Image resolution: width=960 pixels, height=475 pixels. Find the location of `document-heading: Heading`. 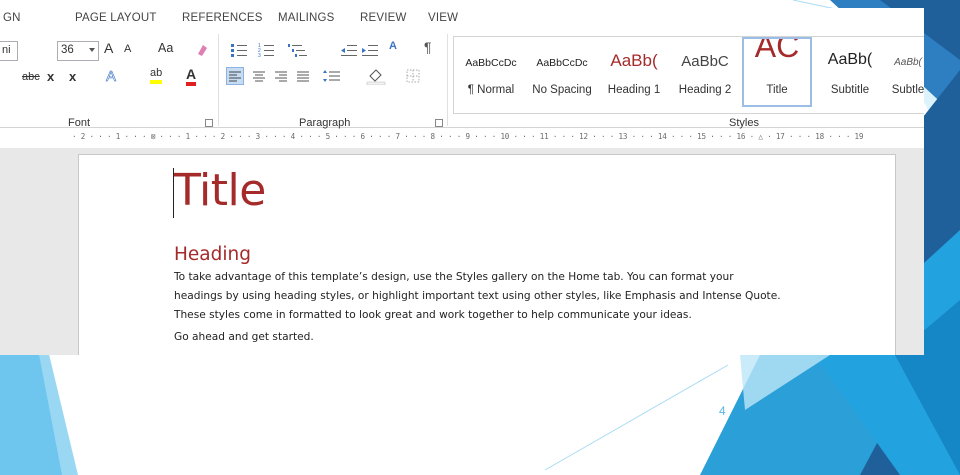

document-heading: Heading is located at coordinates (212, 254).